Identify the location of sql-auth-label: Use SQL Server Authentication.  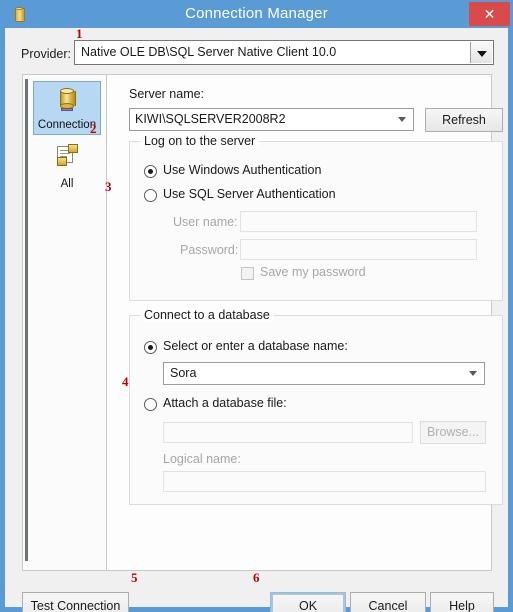
(249, 194).